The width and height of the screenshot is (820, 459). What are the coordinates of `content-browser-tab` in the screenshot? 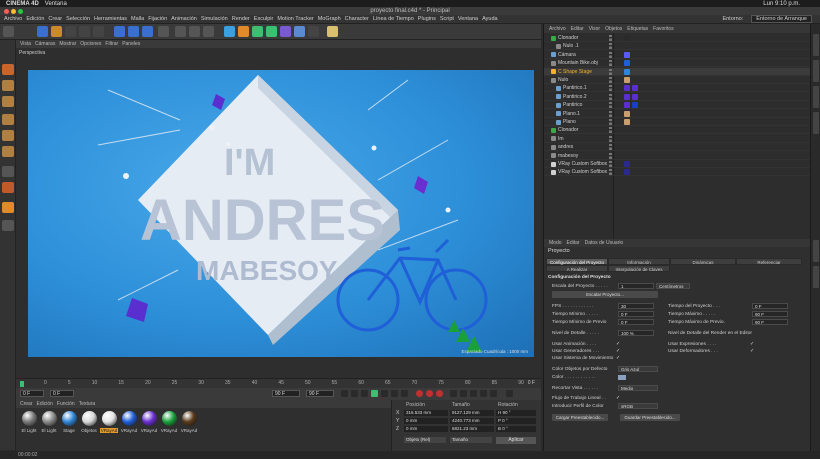 It's located at (816, 97).